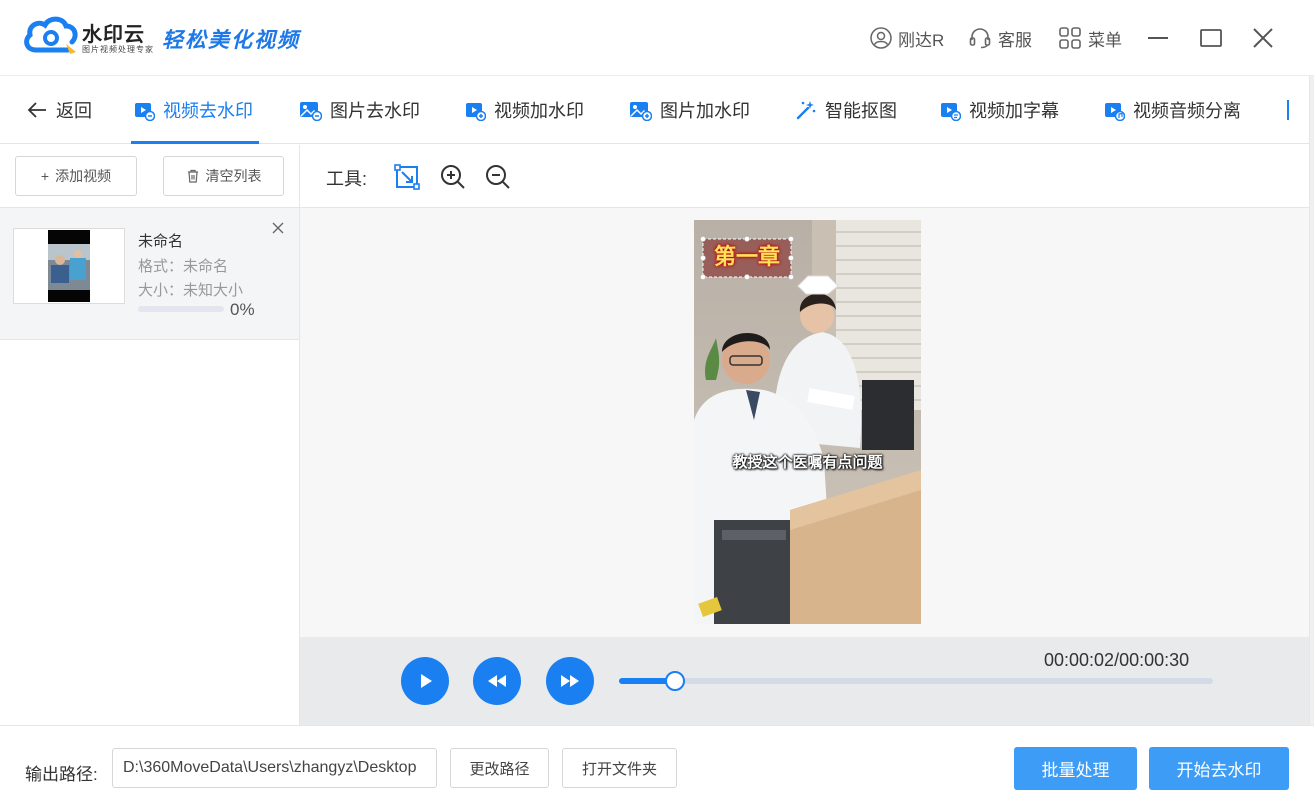  What do you see at coordinates (45, 176) in the screenshot?
I see `plus-icon: +` at bounding box center [45, 176].